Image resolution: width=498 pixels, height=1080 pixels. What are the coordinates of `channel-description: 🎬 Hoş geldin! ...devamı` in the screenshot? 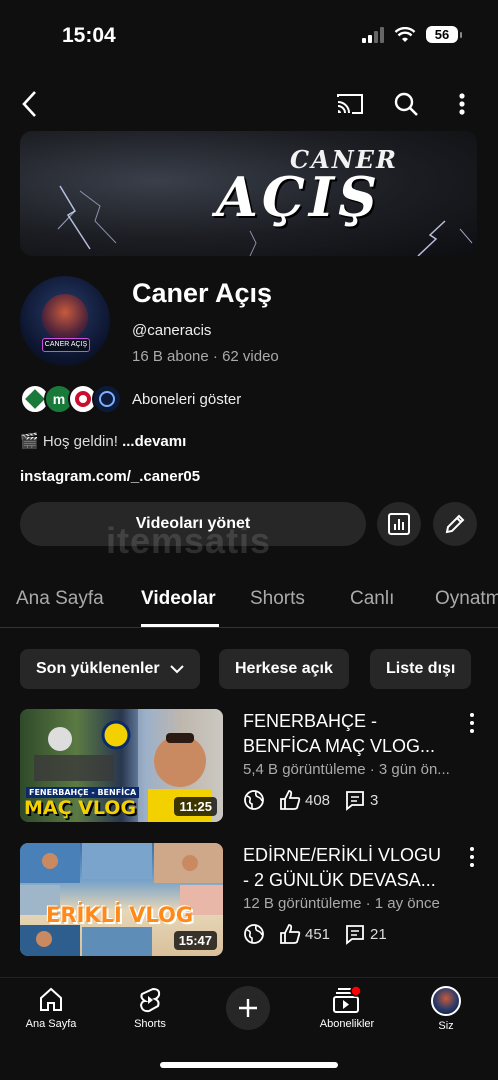 It's located at (103, 441).